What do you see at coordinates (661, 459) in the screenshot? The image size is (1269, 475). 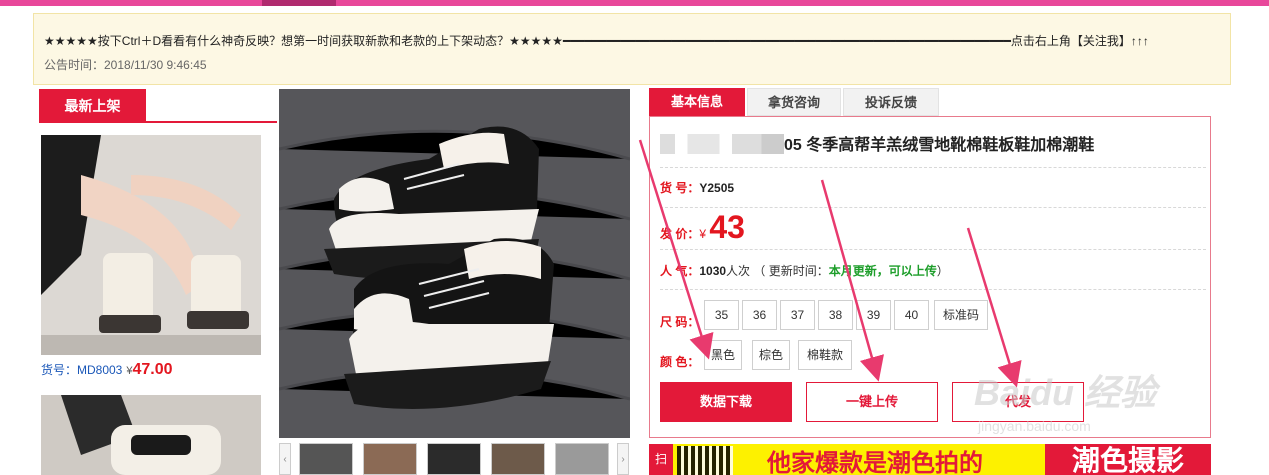 I see `scan-label: 扫` at bounding box center [661, 459].